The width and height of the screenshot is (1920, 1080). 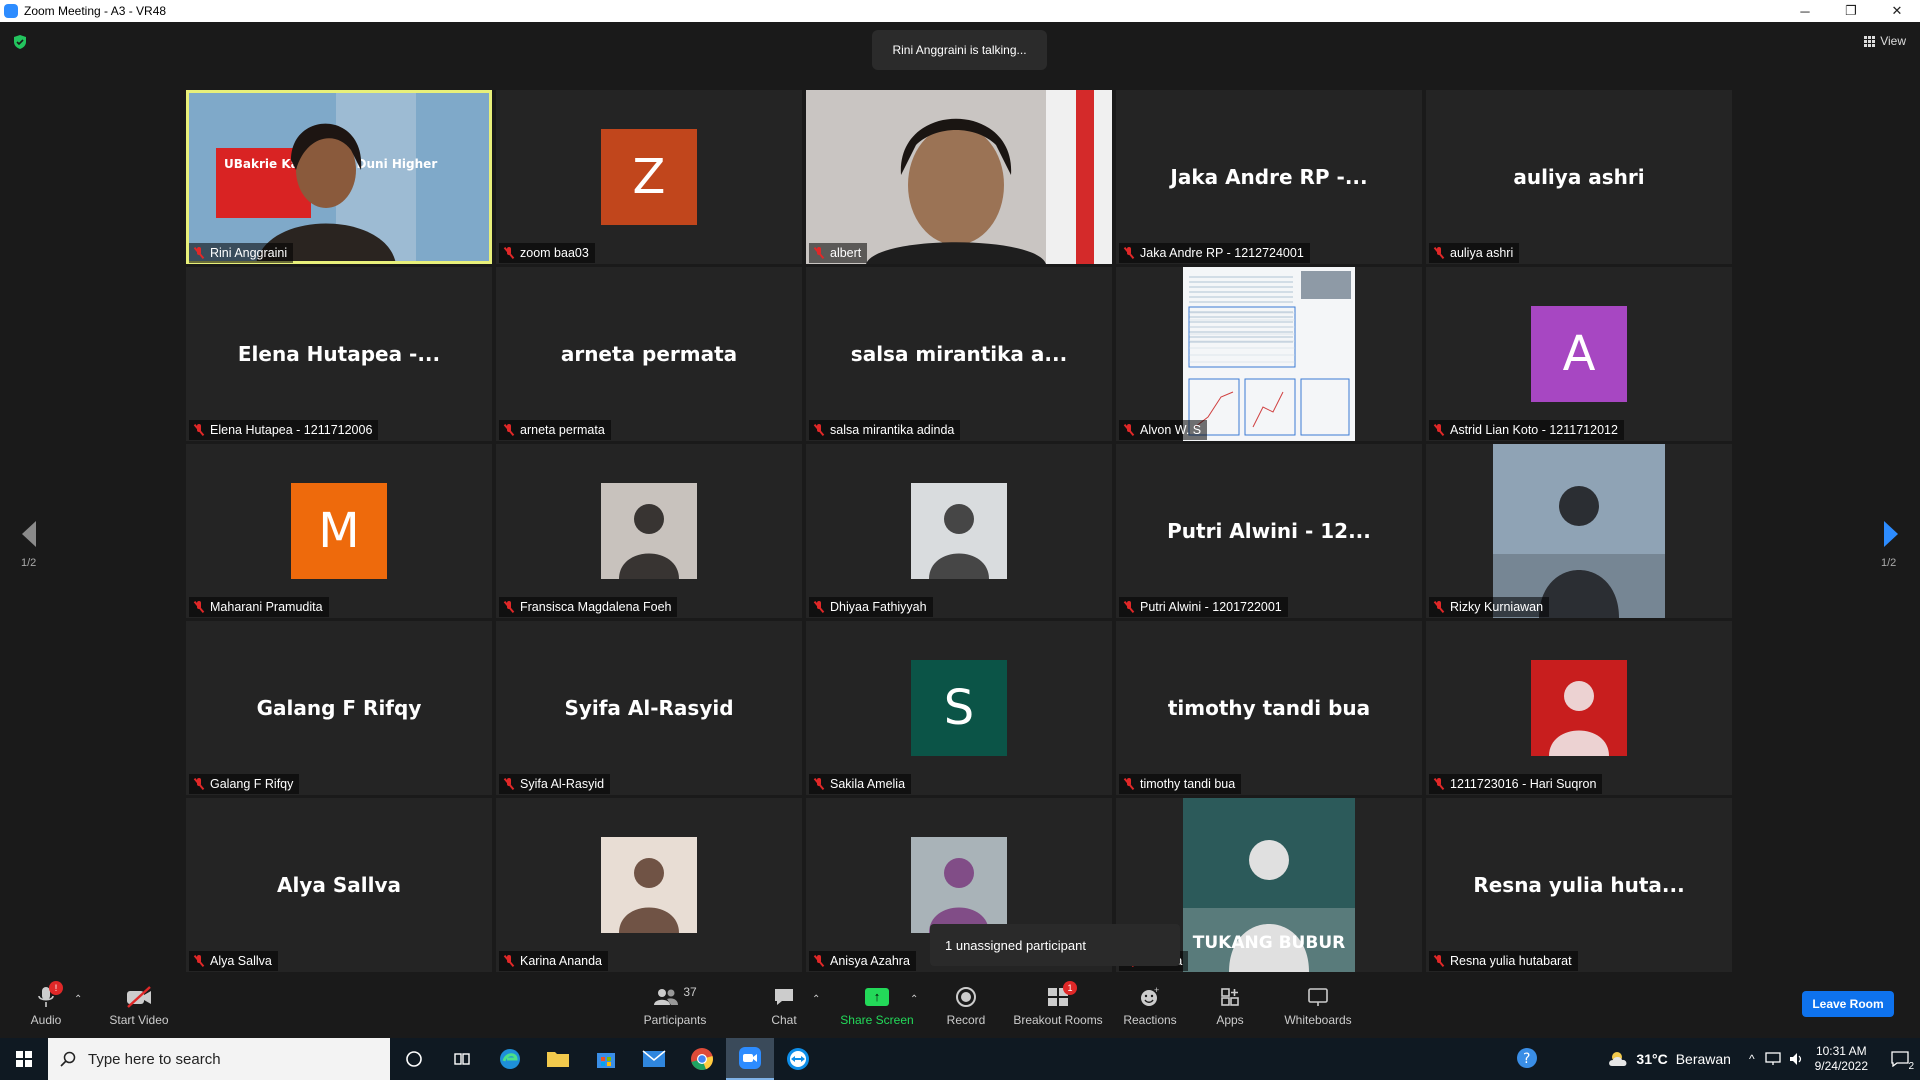 What do you see at coordinates (29, 534) in the screenshot?
I see `previous-page-arrow-icon` at bounding box center [29, 534].